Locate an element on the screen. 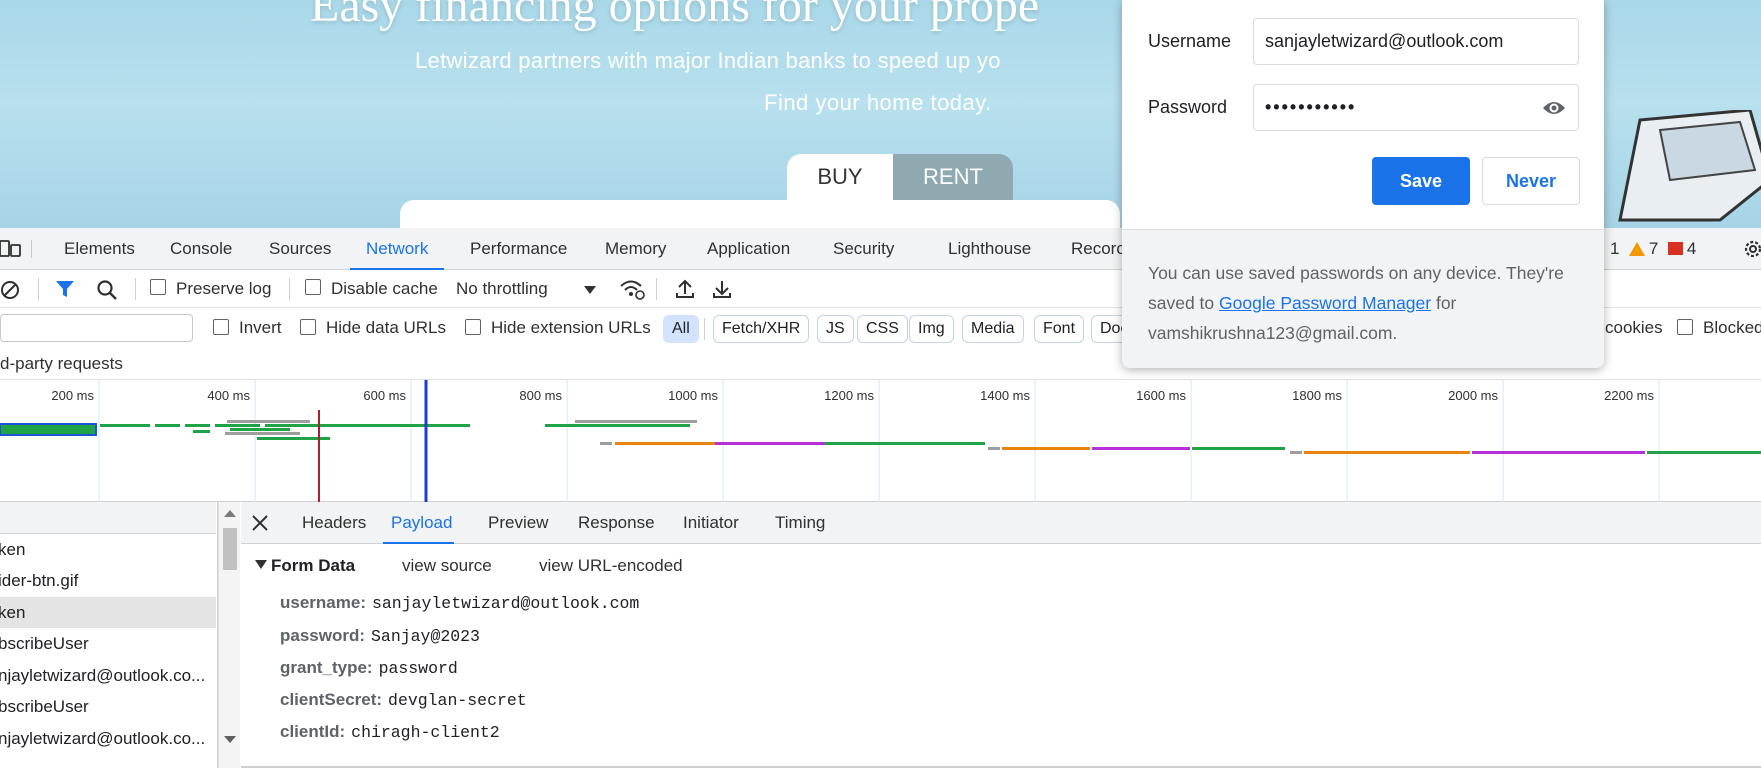  view-source-link: view source is located at coordinates (447, 566).